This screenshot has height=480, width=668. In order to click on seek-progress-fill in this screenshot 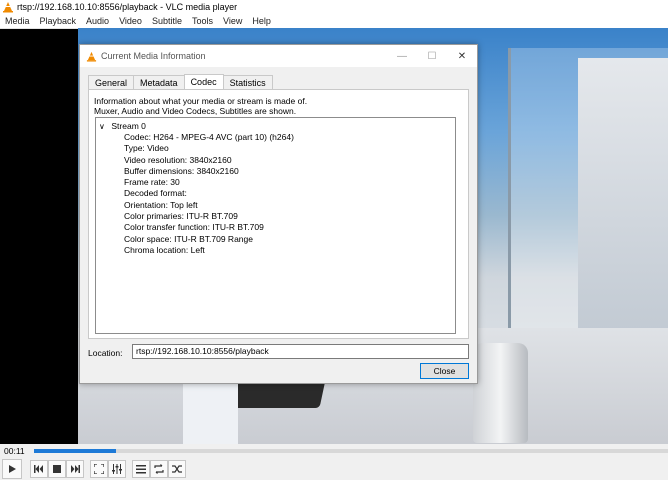, I will do `click(75, 451)`.